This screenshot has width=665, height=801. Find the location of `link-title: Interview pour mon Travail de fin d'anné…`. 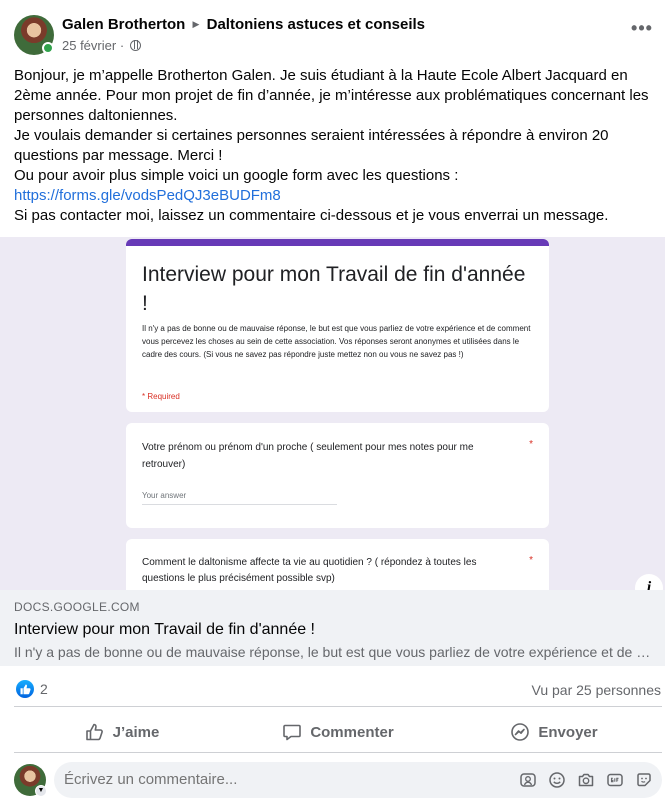

link-title: Interview pour mon Travail de fin d'anné… is located at coordinates (164, 629).